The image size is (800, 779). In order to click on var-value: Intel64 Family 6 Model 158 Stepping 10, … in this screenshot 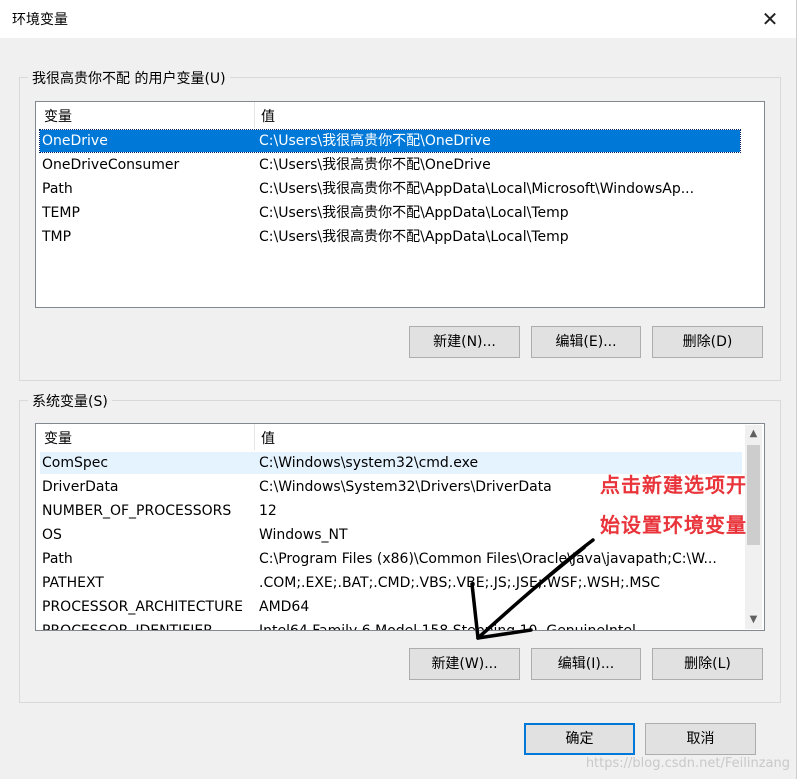, I will do `click(447, 627)`.